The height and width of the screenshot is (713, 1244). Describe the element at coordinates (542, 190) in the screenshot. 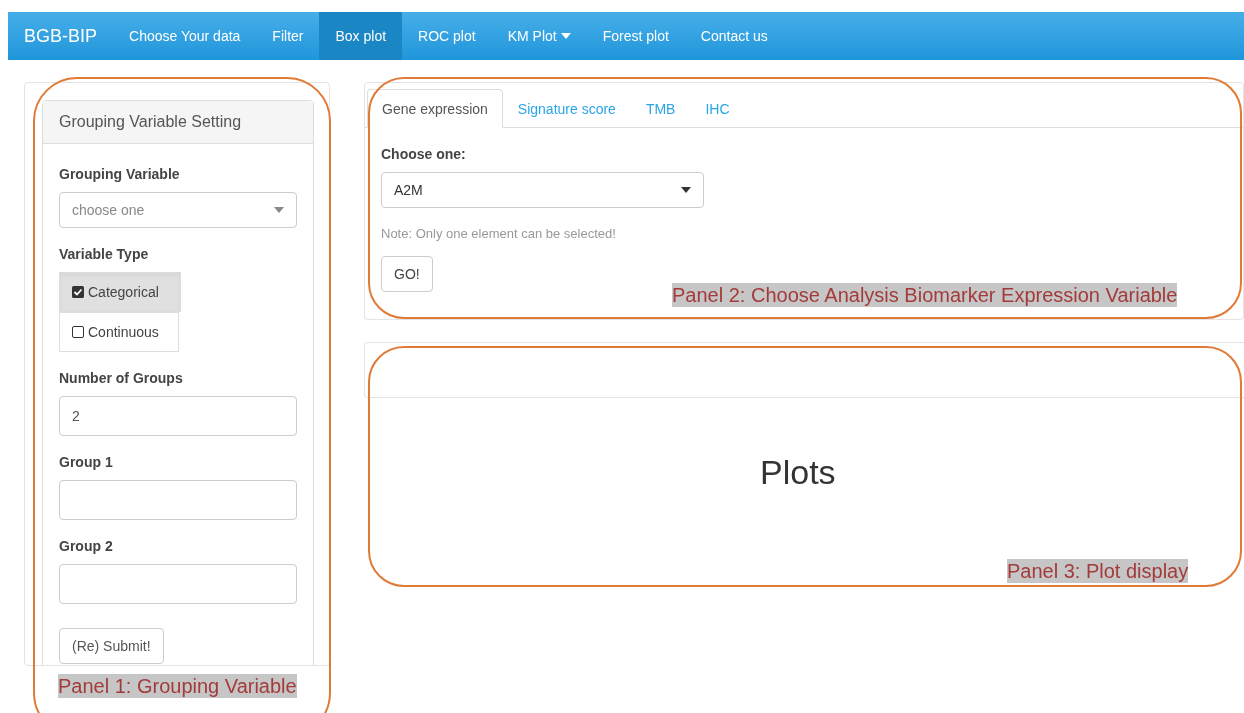

I see `gene-select: A2M` at that location.